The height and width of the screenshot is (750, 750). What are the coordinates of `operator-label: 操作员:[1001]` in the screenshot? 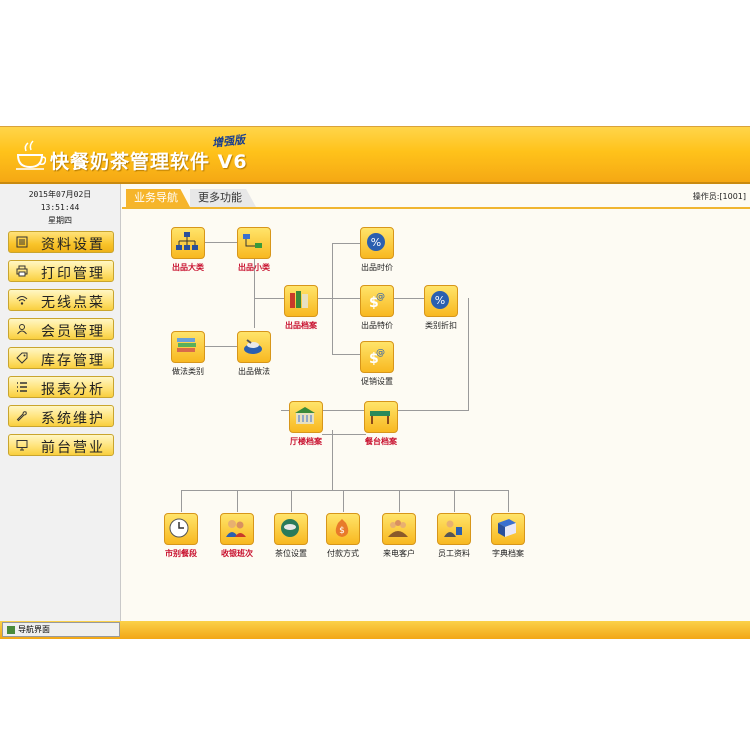 It's located at (719, 196).